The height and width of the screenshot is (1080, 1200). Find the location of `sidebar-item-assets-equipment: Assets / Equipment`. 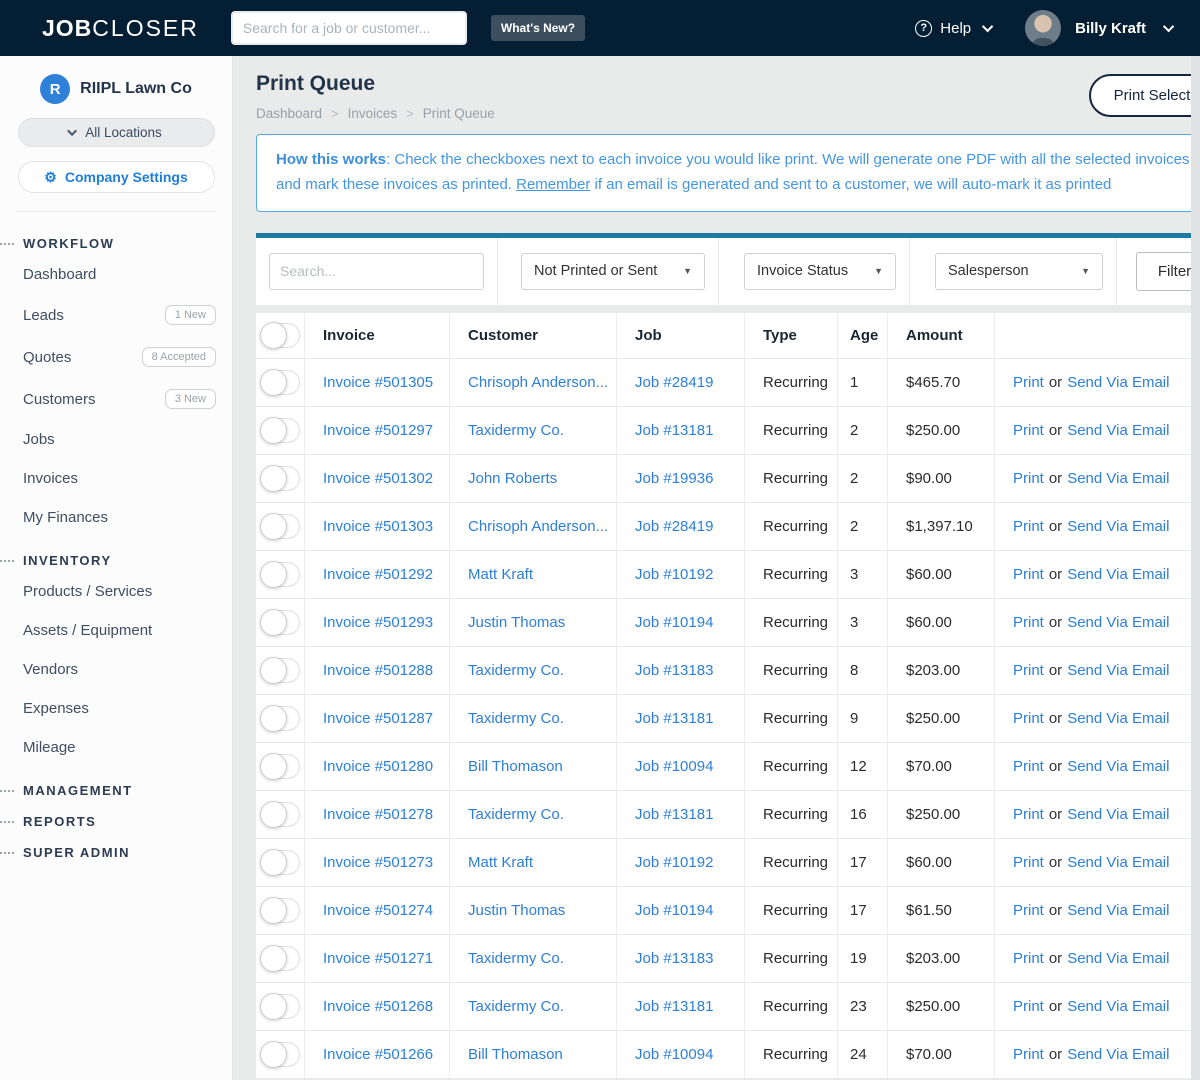

sidebar-item-assets-equipment: Assets / Equipment is located at coordinates (116, 630).